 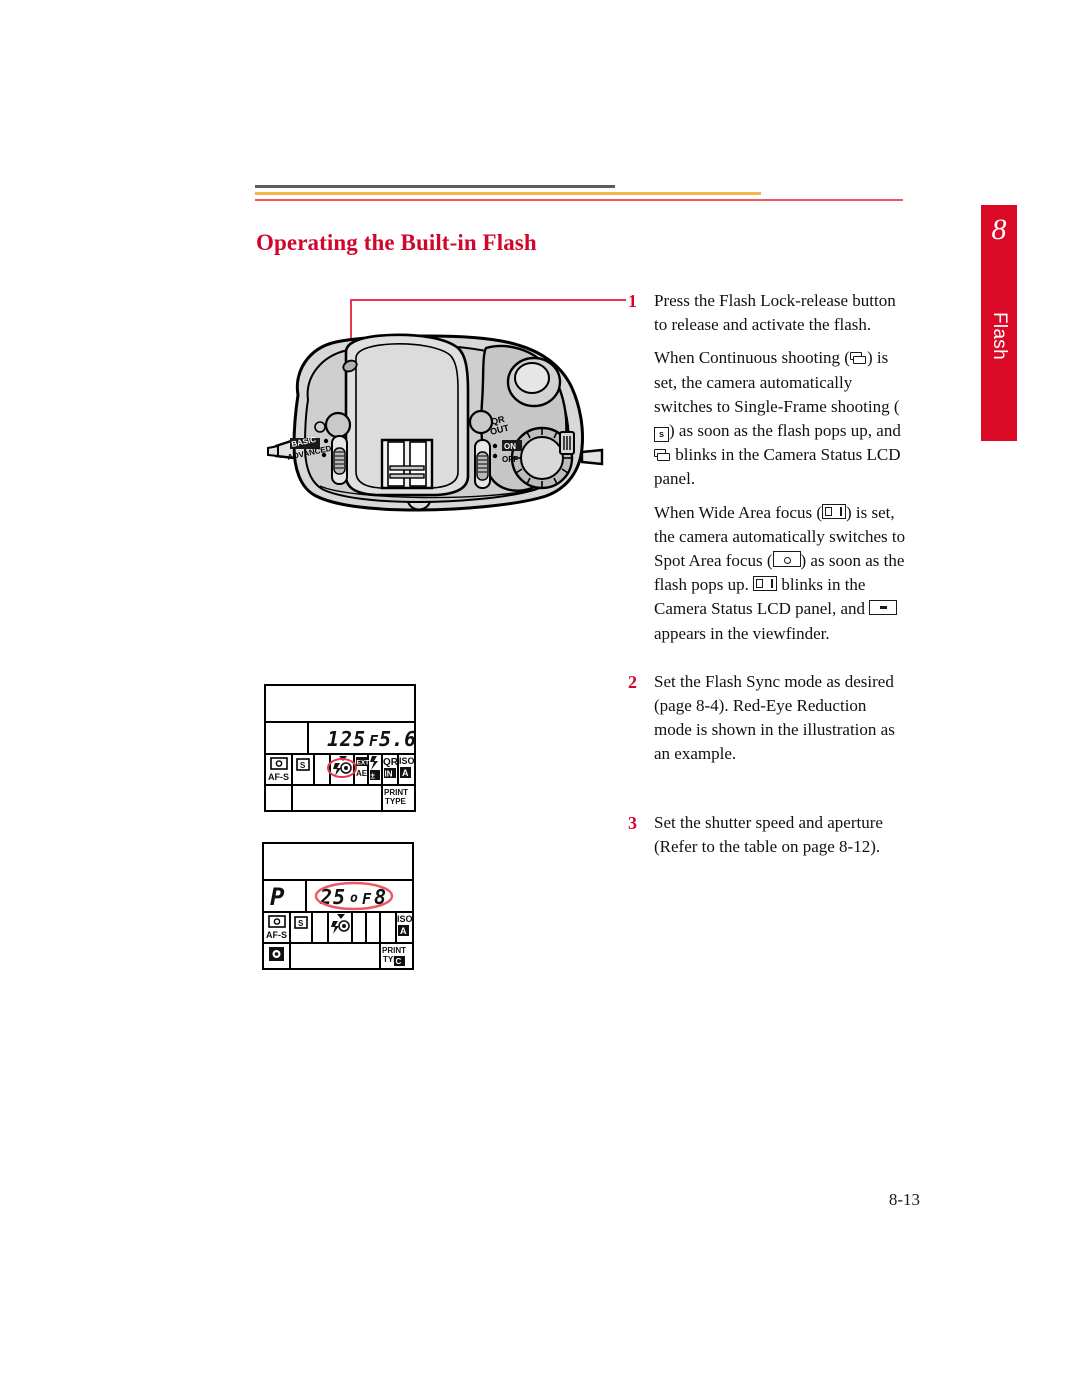 What do you see at coordinates (397, 739) in the screenshot?
I see `lcd1-aperture: 5.6` at bounding box center [397, 739].